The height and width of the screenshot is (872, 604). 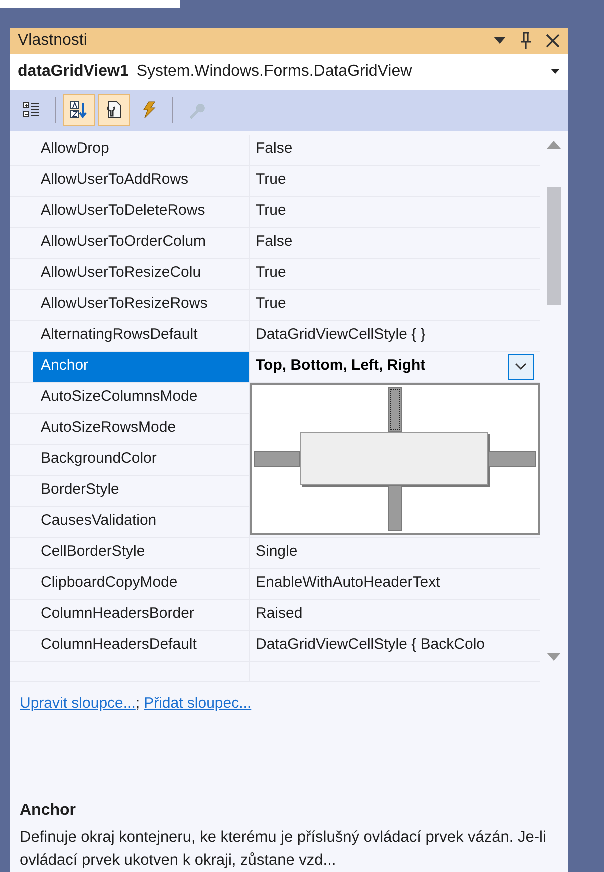 I want to click on right-anchor-bar, so click(x=512, y=458).